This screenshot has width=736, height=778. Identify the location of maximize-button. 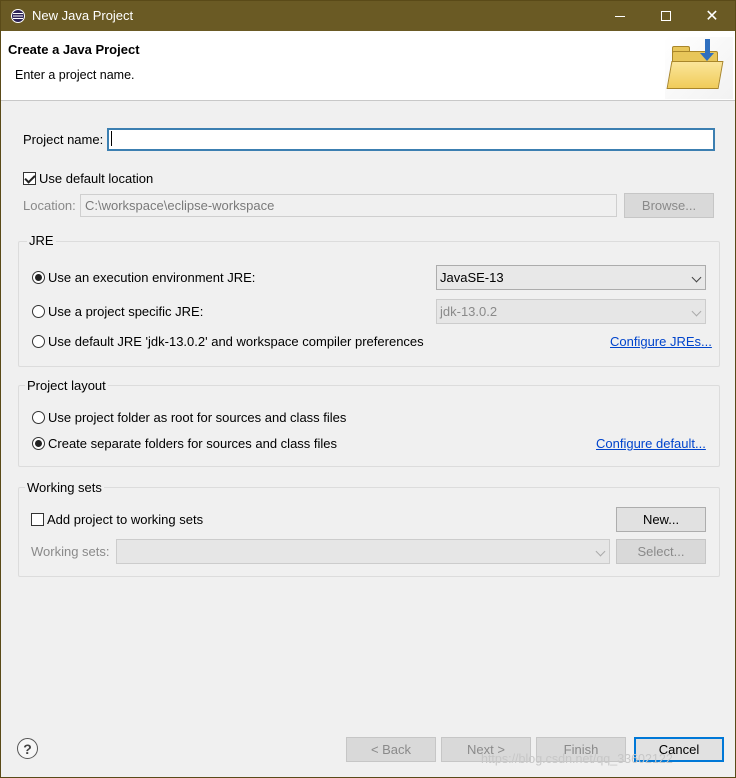
(666, 16).